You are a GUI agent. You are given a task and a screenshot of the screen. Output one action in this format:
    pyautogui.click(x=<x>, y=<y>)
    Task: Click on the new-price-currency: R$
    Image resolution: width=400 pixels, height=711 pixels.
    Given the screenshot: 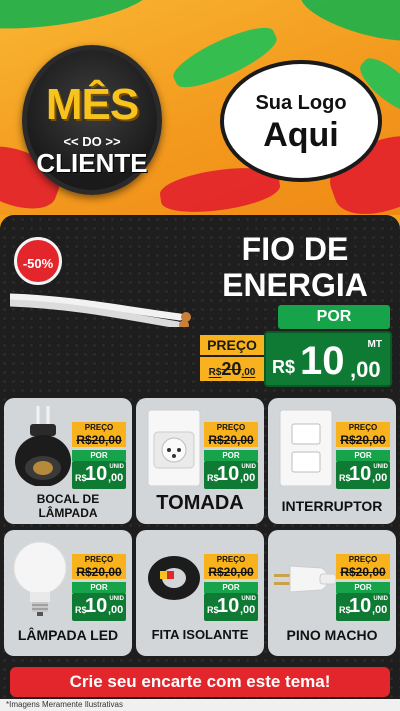 What is the action you would take?
    pyautogui.click(x=284, y=367)
    